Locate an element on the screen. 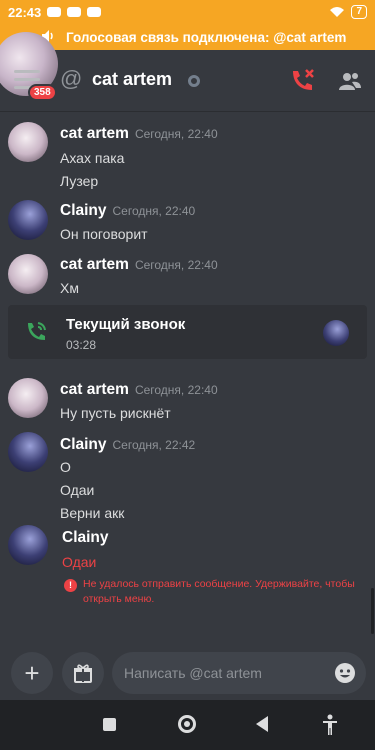 Image resolution: width=375 pixels, height=750 pixels. call-card: Текущий звонок 03:28 is located at coordinates (187, 332).